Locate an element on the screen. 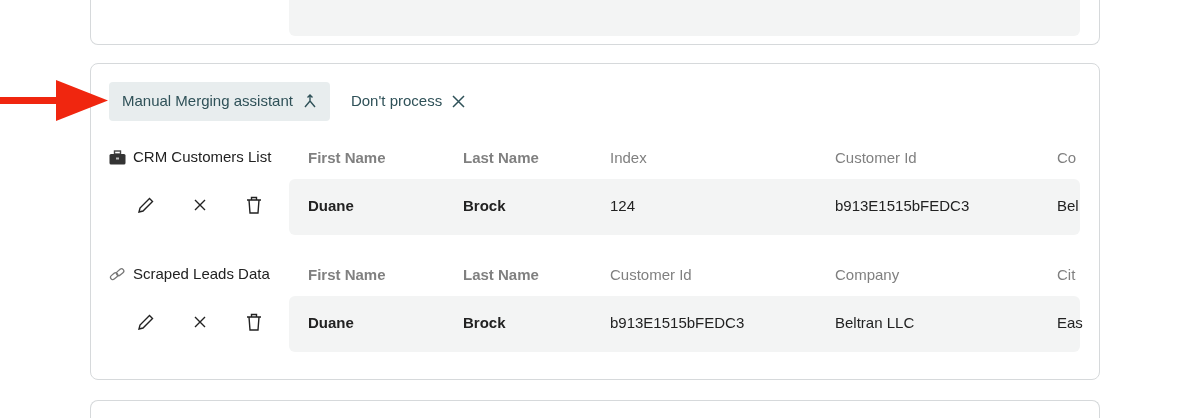  table-cell-text: Eas is located at coordinates (1070, 323).